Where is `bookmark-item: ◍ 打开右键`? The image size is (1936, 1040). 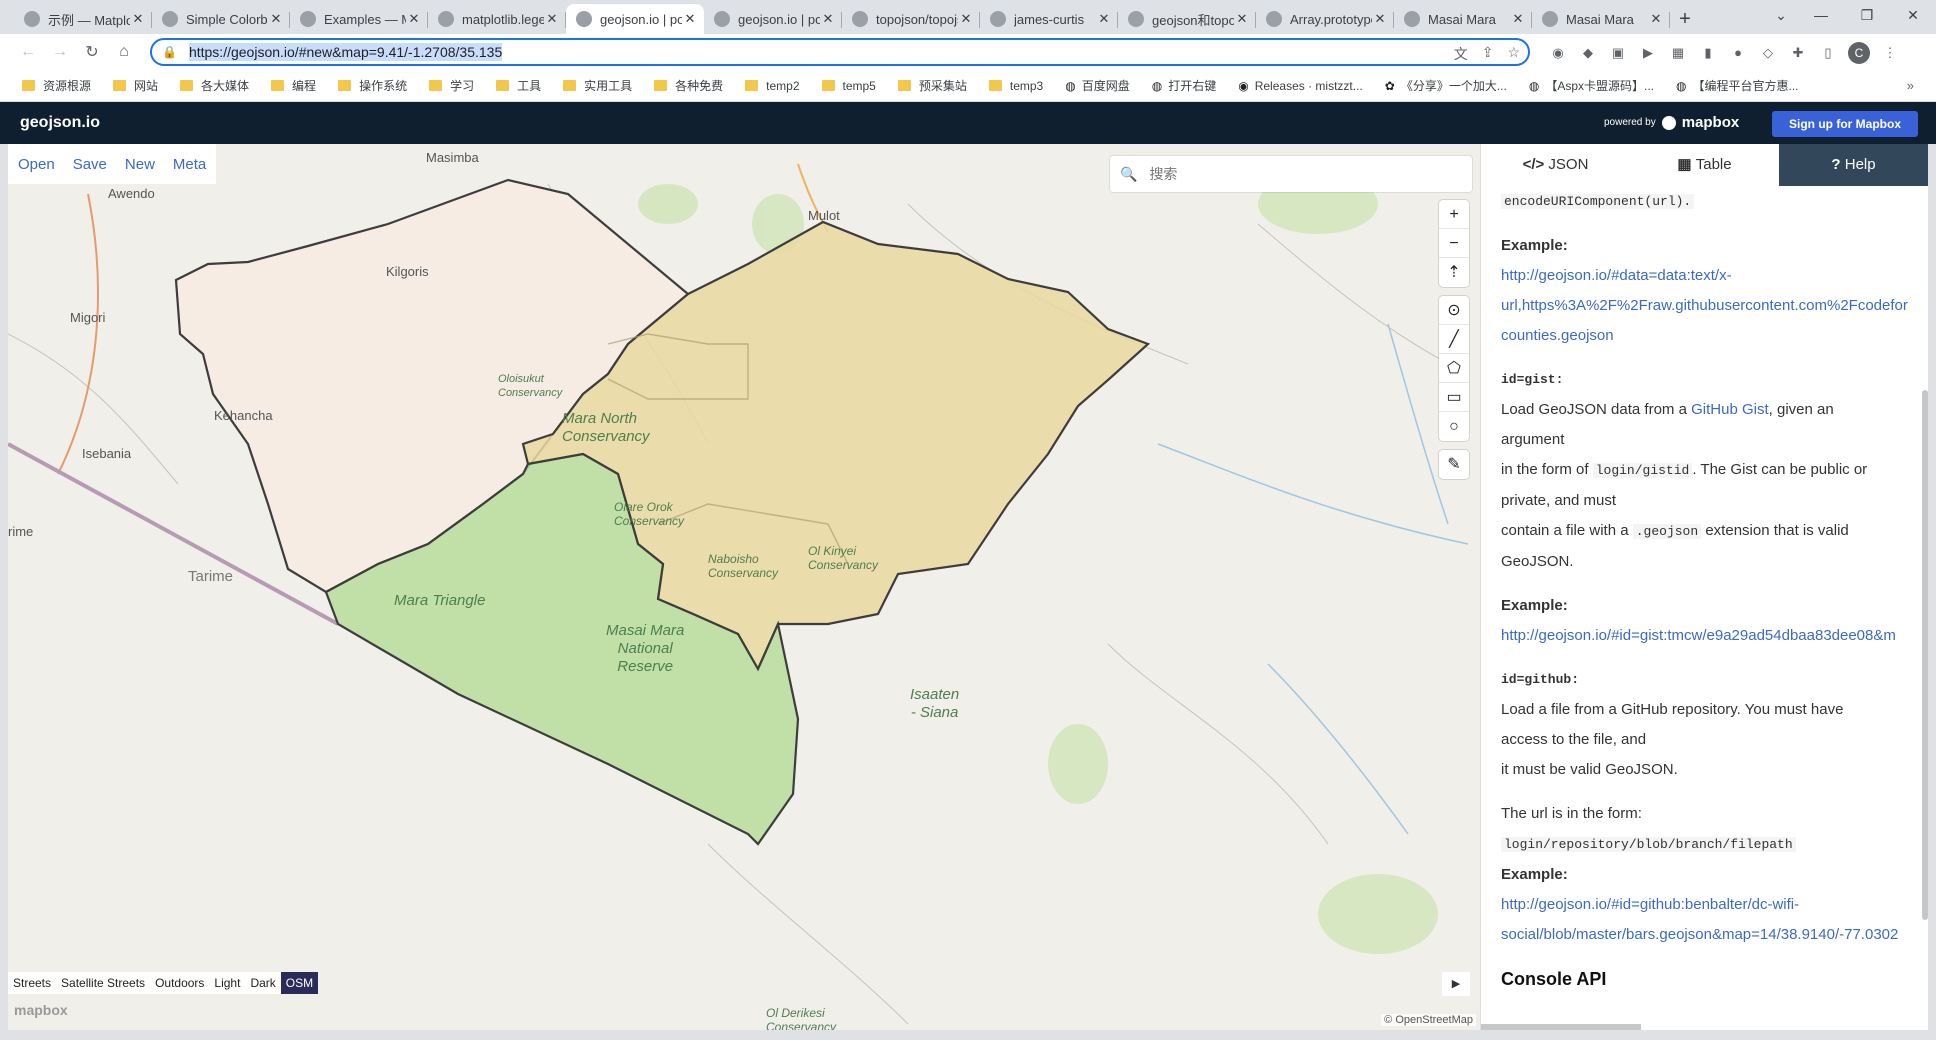
bookmark-item: ◍ 打开右键 is located at coordinates (1184, 85).